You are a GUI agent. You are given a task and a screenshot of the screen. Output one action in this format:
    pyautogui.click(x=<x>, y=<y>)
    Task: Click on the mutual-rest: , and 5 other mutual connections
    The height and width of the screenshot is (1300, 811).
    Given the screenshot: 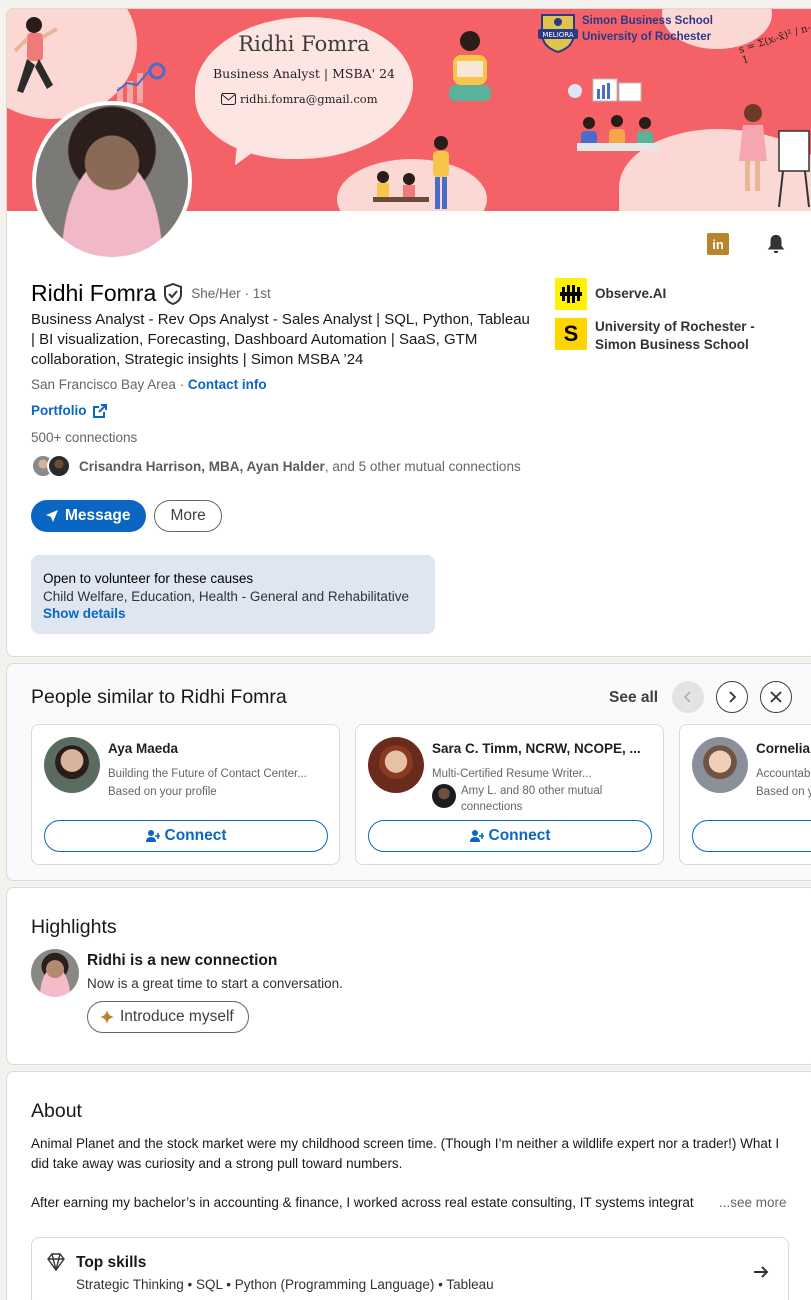 What is the action you would take?
    pyautogui.click(x=422, y=466)
    